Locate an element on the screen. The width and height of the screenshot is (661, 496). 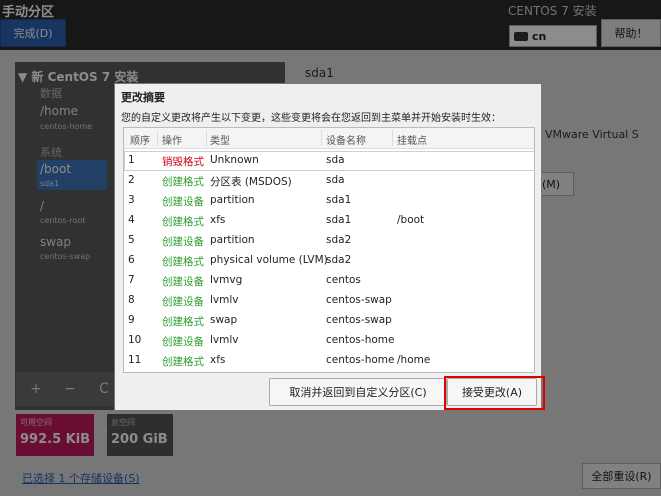
cell-type: swap is located at coordinates (224, 320).